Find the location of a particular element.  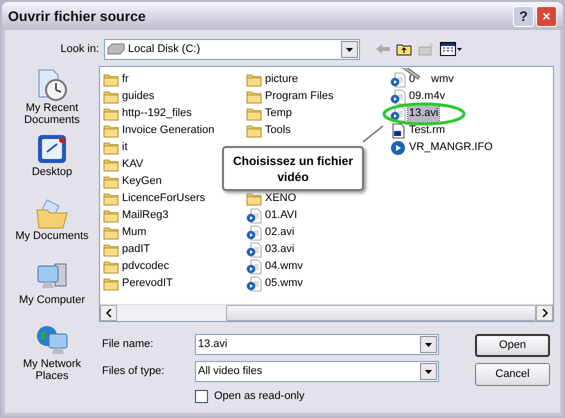

file-name: LicenceForUsers is located at coordinates (163, 198).